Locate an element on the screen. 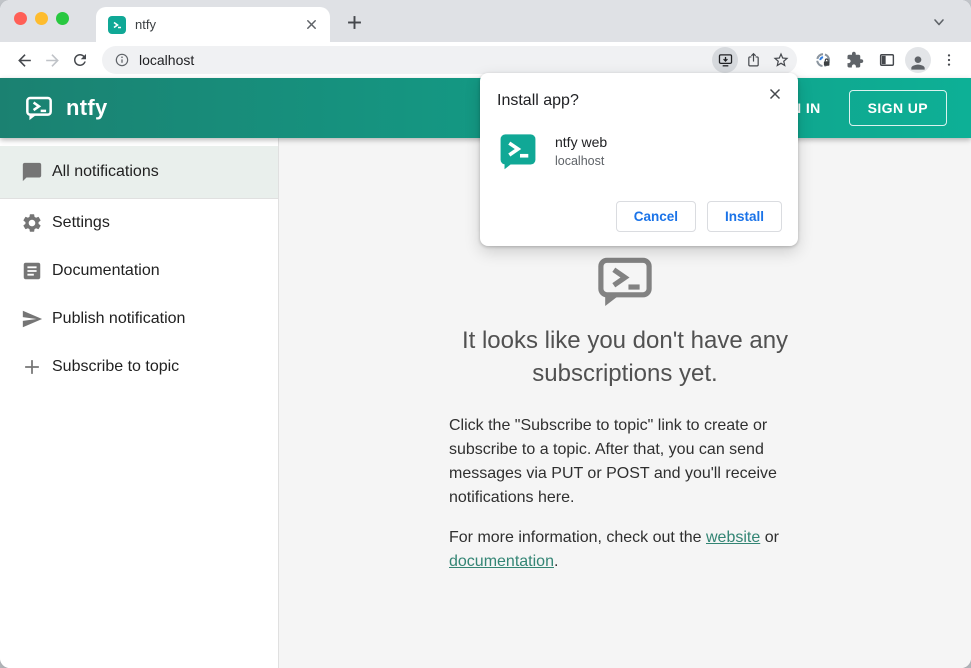  chat-bubble-icon is located at coordinates (32, 172).